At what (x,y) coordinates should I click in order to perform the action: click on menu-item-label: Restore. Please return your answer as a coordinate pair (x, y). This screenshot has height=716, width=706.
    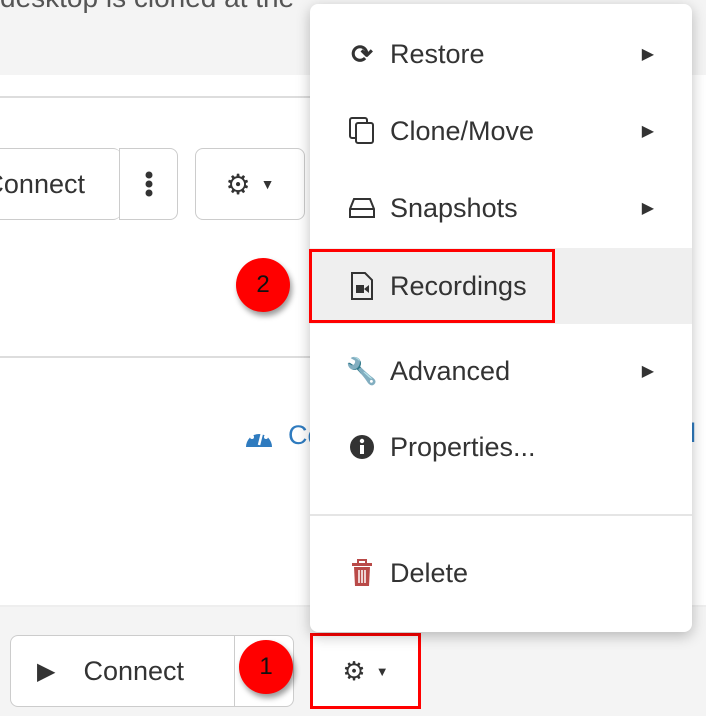
    Looking at the image, I should click on (437, 53).